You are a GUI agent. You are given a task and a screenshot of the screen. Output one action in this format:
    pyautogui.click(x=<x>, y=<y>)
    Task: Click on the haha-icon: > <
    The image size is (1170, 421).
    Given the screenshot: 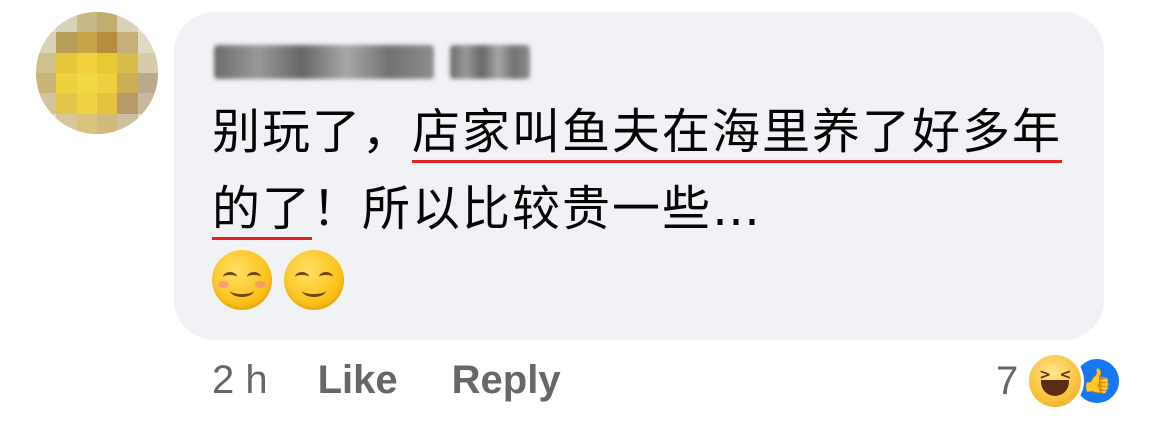 What is the action you would take?
    pyautogui.click(x=1055, y=381)
    